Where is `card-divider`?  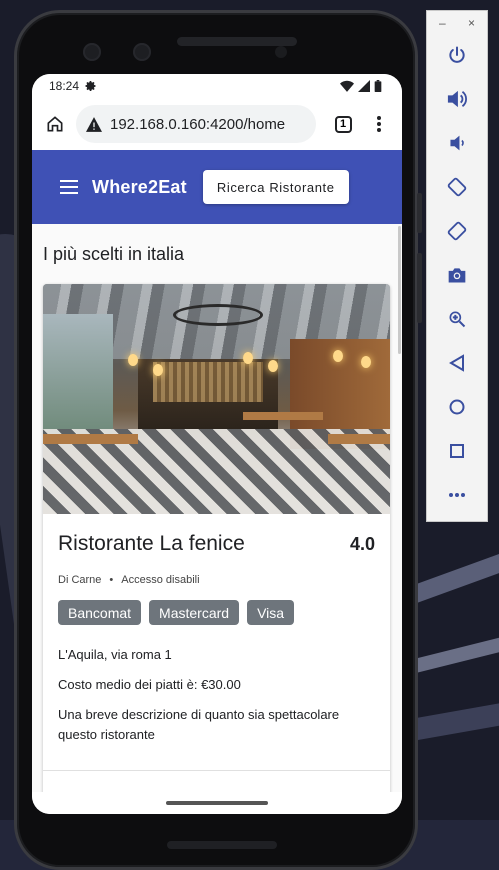
card-divider is located at coordinates (216, 770).